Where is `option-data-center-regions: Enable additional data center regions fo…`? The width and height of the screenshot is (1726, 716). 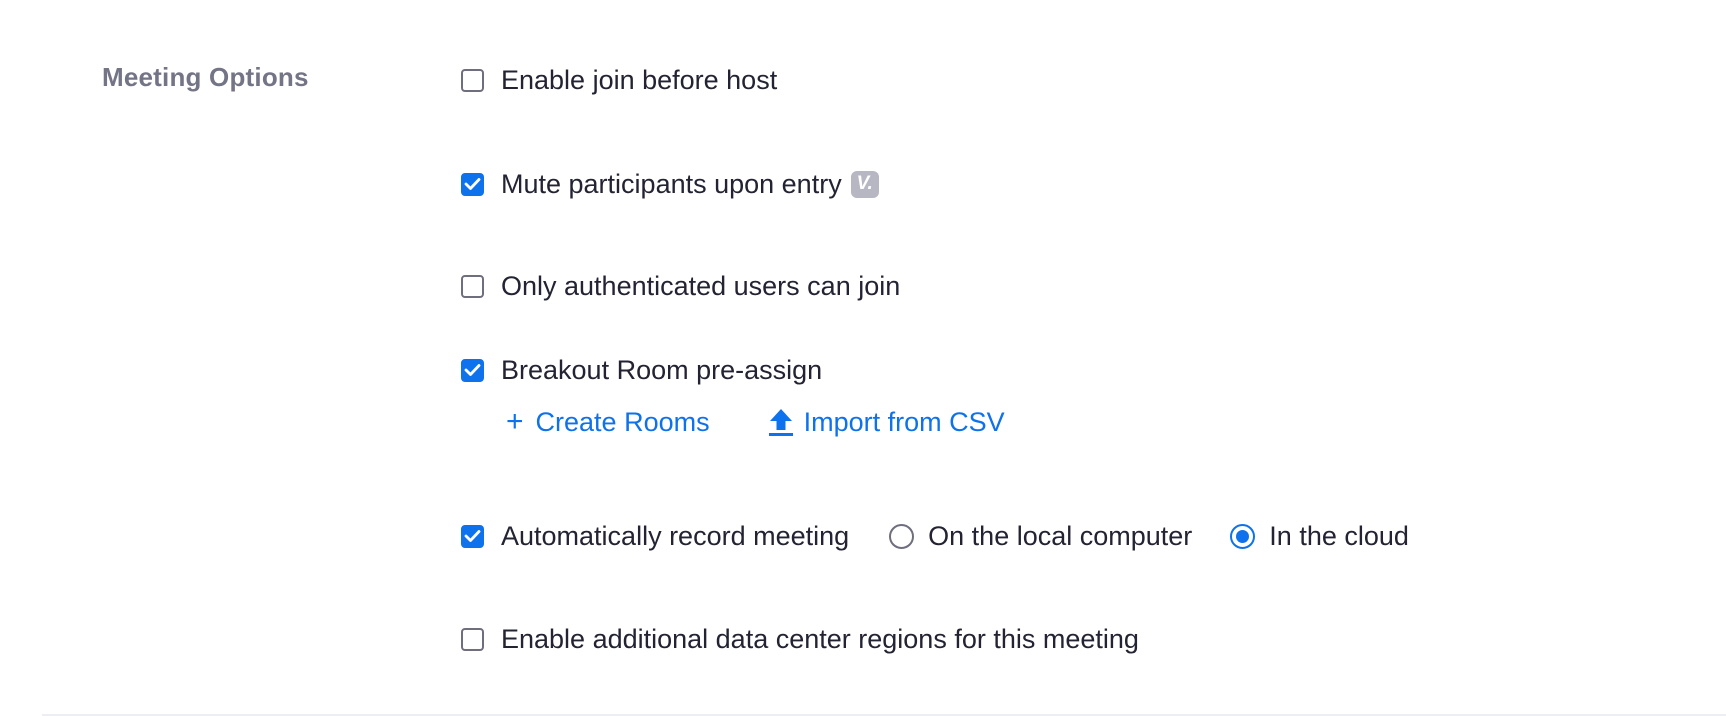
option-data-center-regions: Enable additional data center regions fo… is located at coordinates (800, 639).